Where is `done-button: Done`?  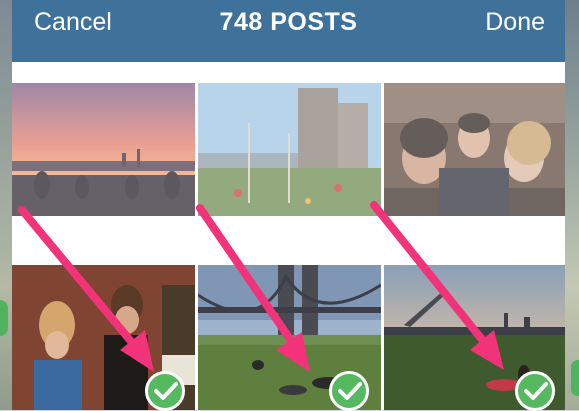 done-button: Done is located at coordinates (515, 22).